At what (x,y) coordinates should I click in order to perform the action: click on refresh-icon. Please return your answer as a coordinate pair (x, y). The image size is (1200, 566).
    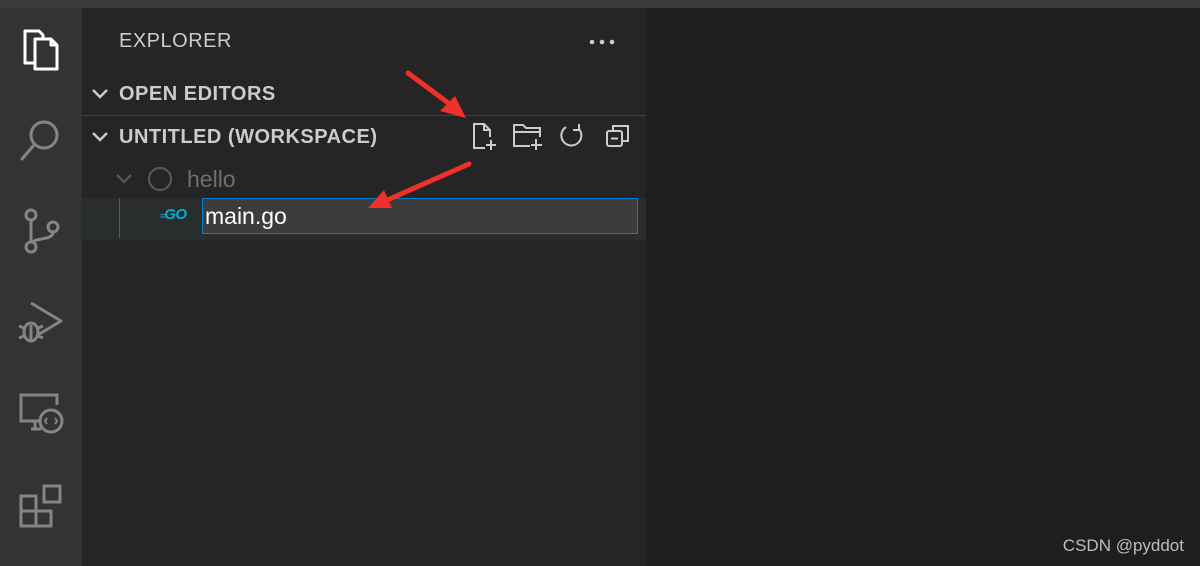
    Looking at the image, I should click on (572, 138).